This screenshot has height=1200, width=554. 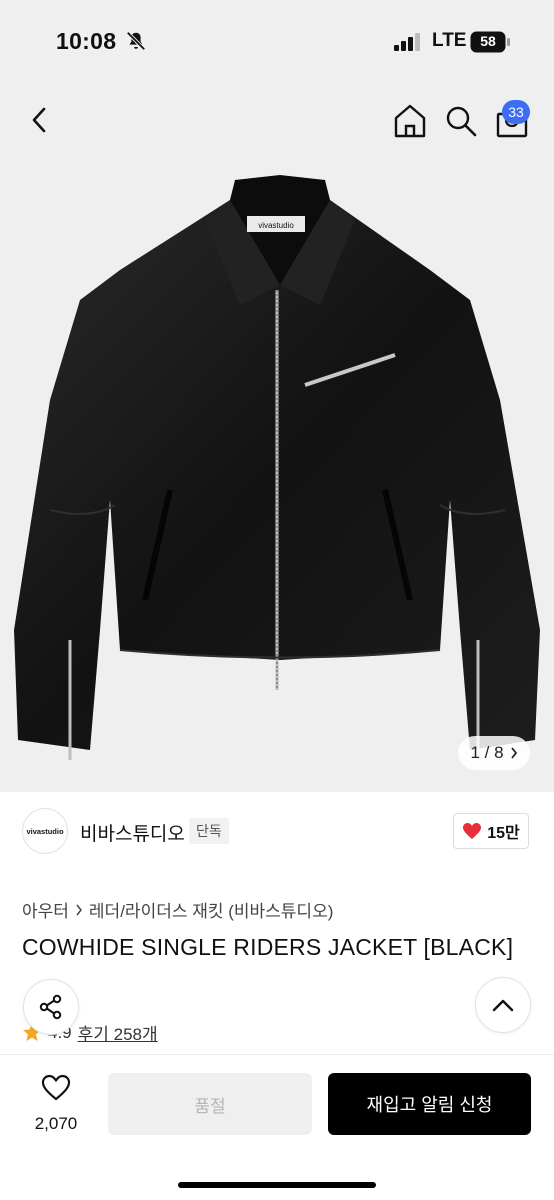 I want to click on brand-logo: vivastudio, so click(x=45, y=831).